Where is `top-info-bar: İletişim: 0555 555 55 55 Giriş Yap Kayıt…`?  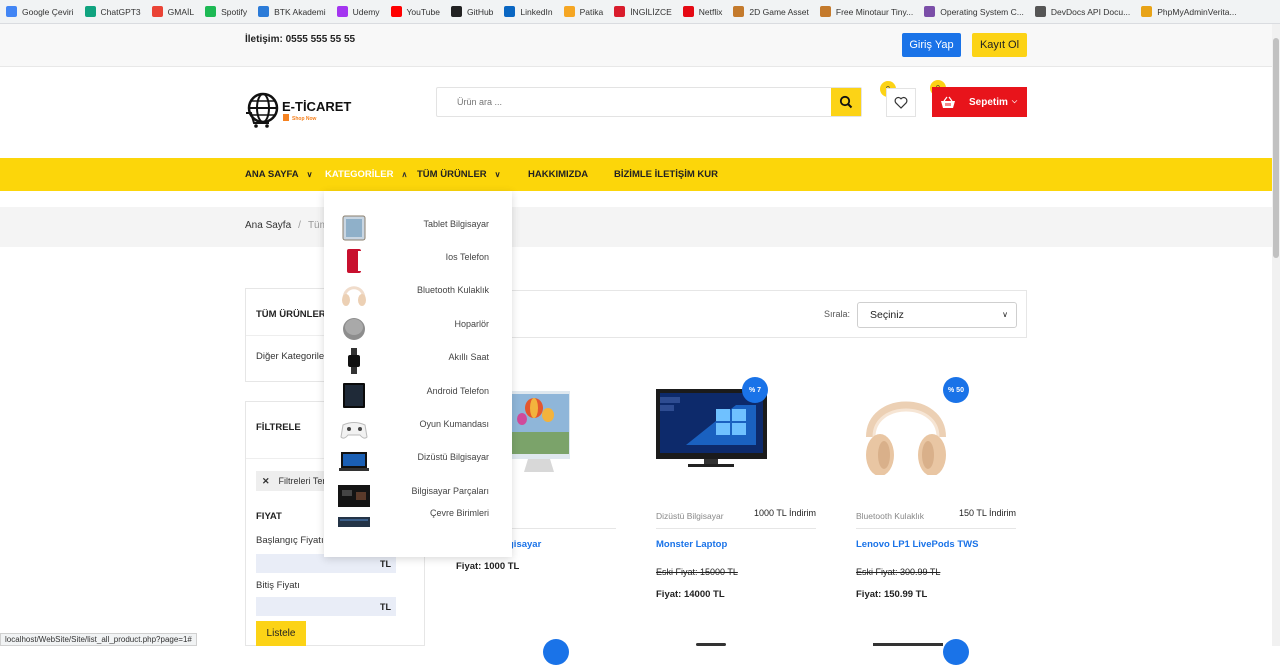
top-info-bar: İletişim: 0555 555 55 55 Giriş Yap Kayıt… is located at coordinates (636, 45).